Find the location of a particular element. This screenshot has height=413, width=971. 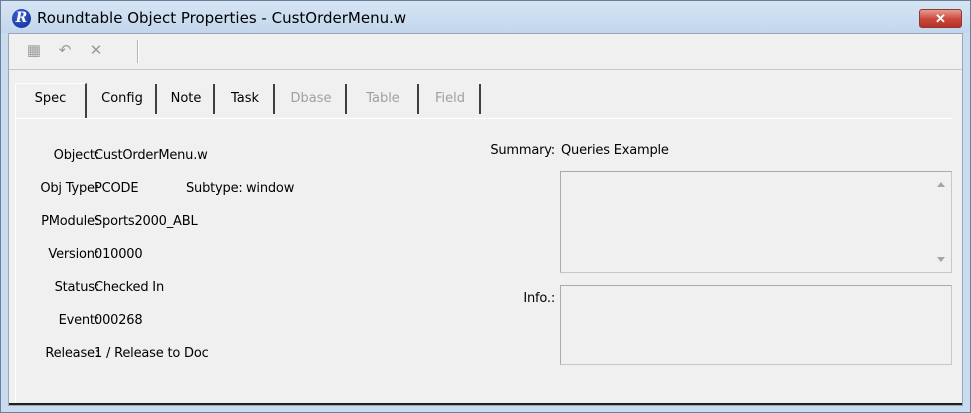

info-label: Info.: is located at coordinates (539, 298).